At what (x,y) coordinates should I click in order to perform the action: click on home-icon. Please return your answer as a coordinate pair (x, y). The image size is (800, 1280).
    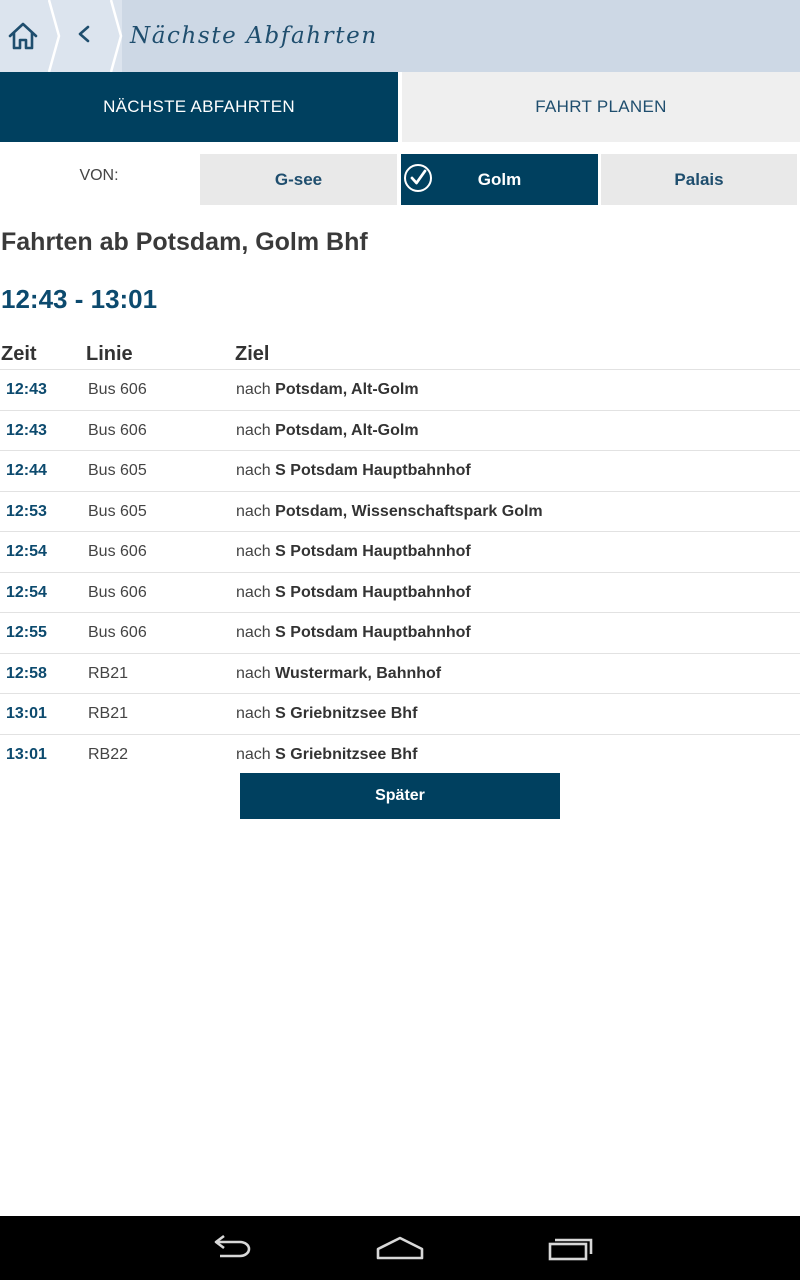
    Looking at the image, I should click on (23, 36).